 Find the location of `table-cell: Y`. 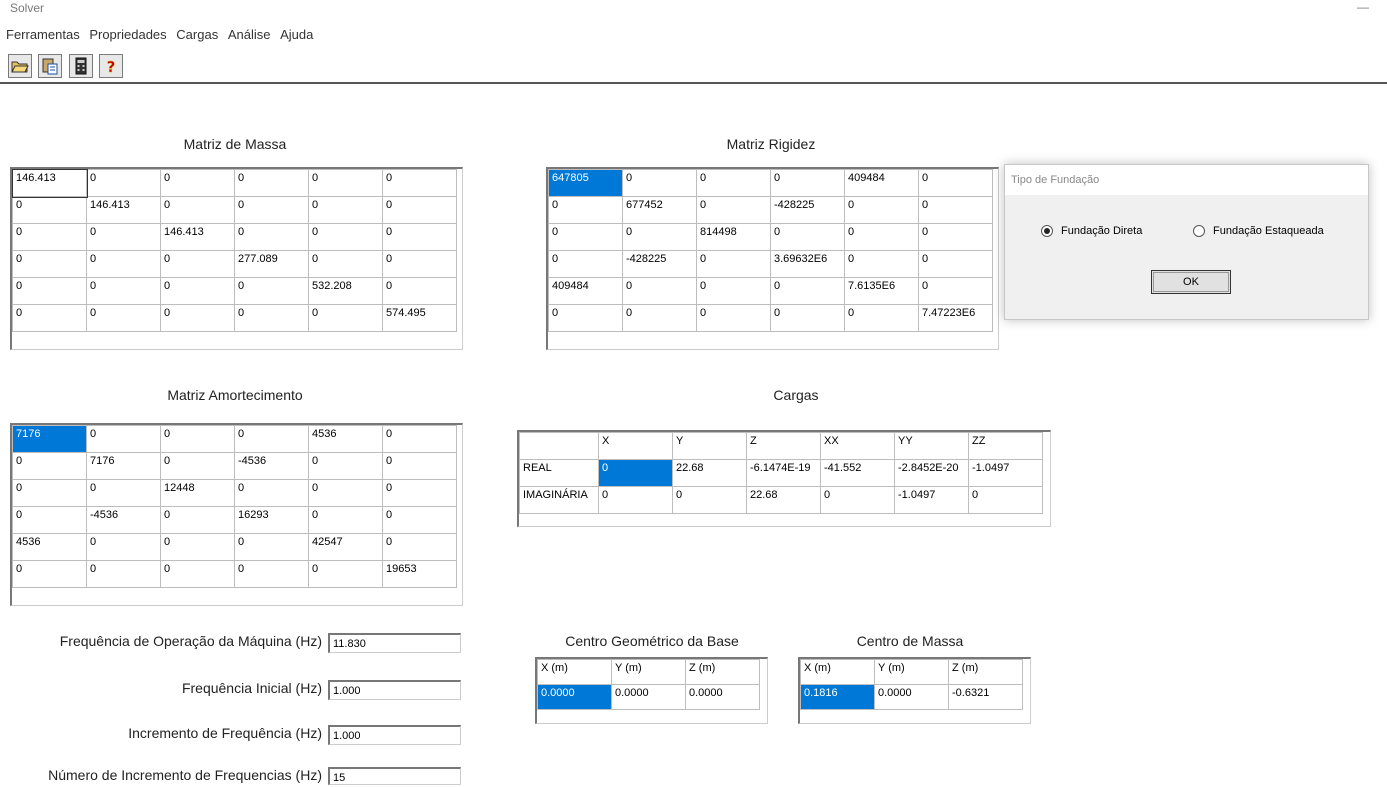

table-cell: Y is located at coordinates (709, 446).